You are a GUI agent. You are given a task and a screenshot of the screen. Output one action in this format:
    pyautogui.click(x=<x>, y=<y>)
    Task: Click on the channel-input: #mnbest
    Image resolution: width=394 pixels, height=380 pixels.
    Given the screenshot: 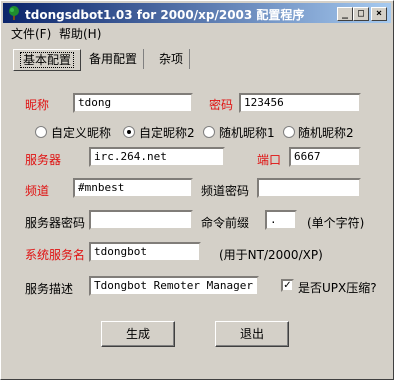 What is the action you would take?
    pyautogui.click(x=133, y=188)
    